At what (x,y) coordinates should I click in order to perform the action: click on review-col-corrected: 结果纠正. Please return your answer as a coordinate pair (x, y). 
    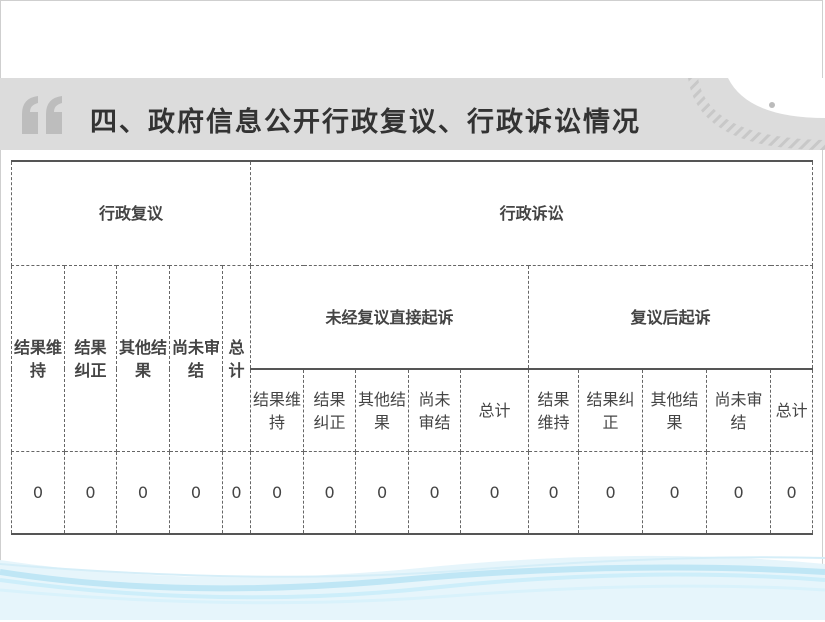
    Looking at the image, I should click on (90, 358).